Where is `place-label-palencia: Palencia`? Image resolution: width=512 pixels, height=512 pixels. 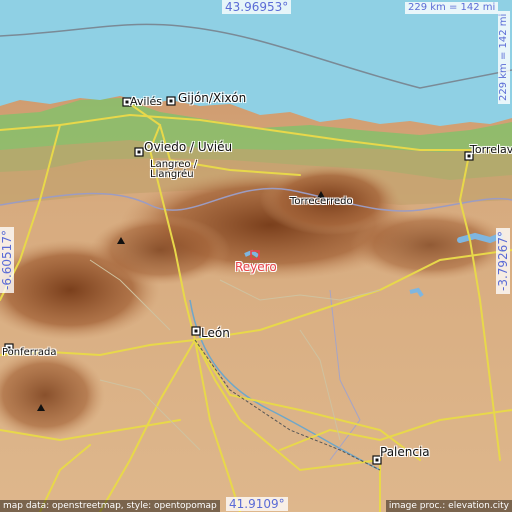
place-label-palencia: Palencia is located at coordinates (405, 452).